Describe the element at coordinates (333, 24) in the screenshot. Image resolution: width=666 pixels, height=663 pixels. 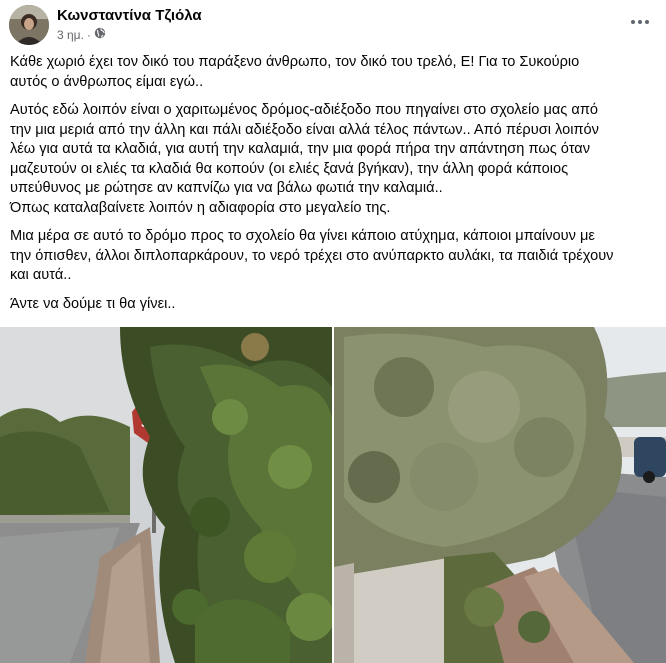
I see `post-header: Κωνσταντίνα Τζιόλα 3 ημ. ·` at that location.